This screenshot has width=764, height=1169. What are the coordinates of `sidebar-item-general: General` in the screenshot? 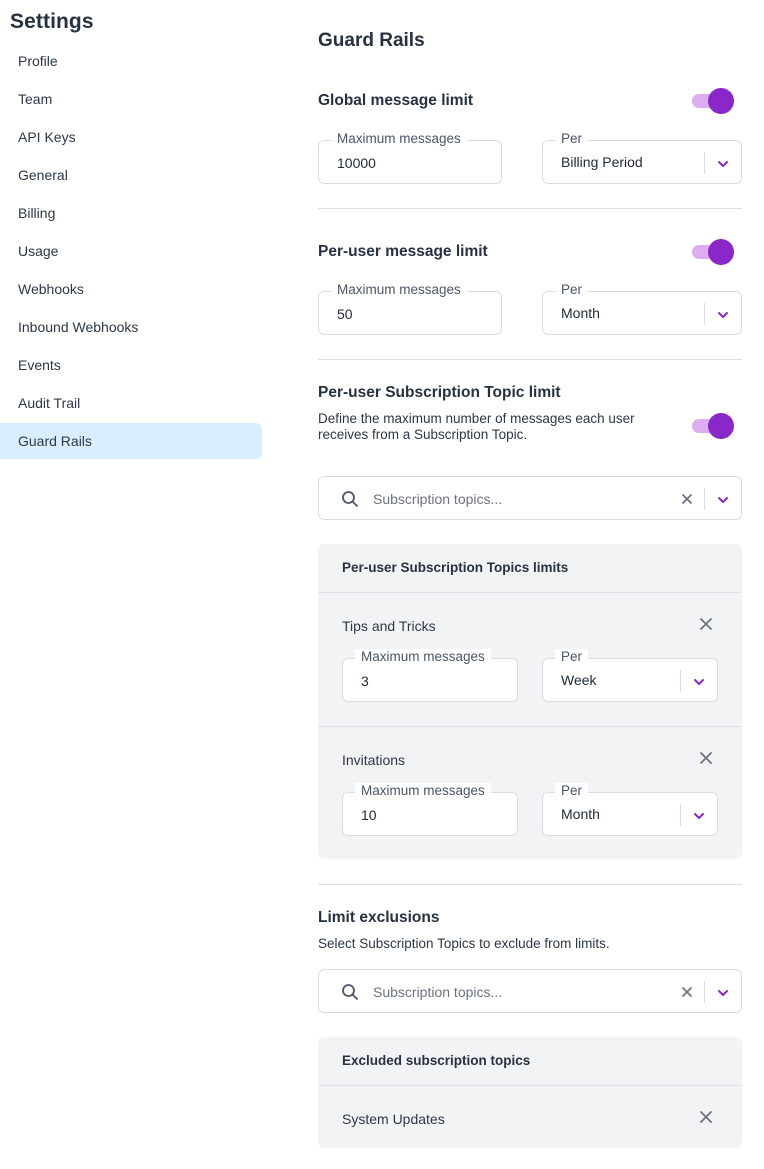 It's located at (131, 175).